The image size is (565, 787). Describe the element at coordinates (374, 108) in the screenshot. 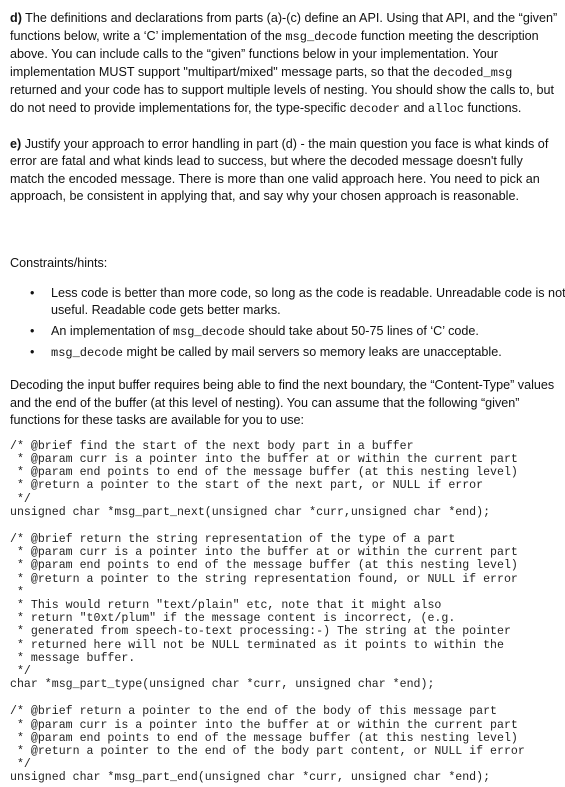

I see `part-d-code-decoder: decoder` at that location.